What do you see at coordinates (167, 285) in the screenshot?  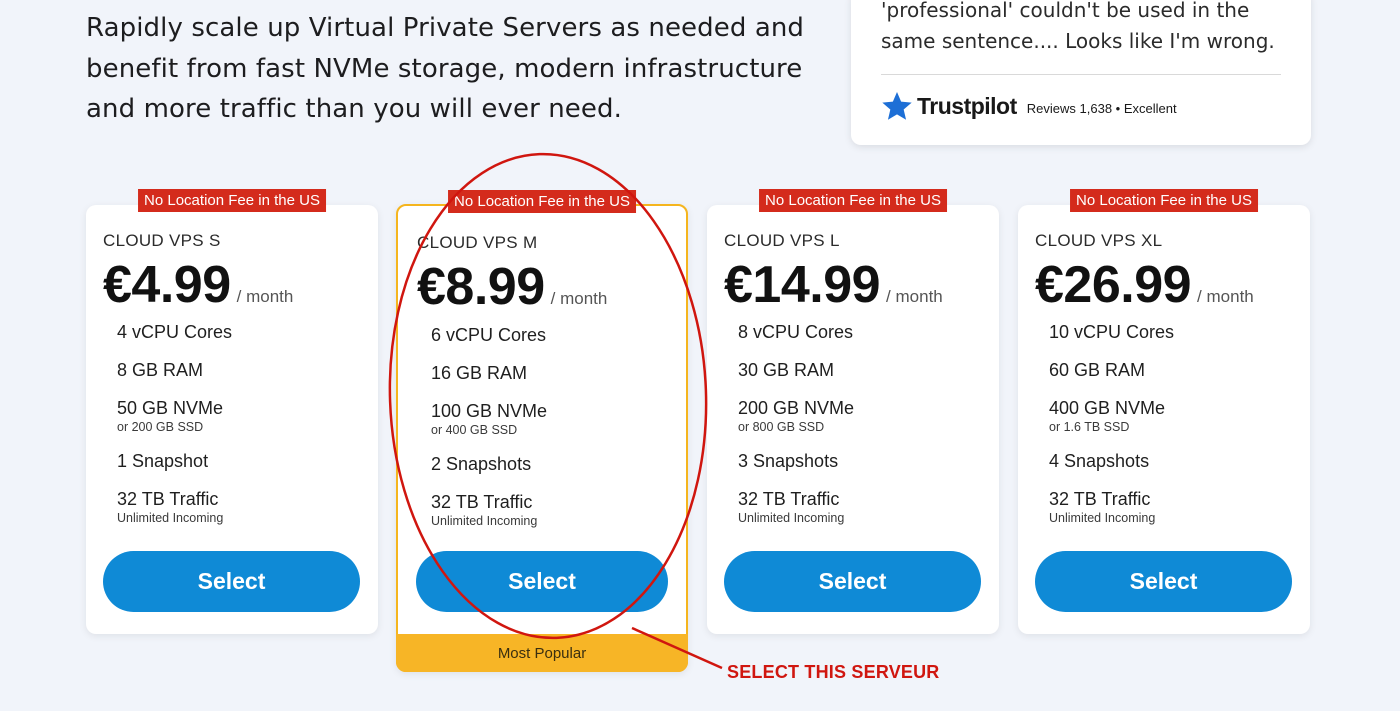 I see `plan-price: €4.99` at bounding box center [167, 285].